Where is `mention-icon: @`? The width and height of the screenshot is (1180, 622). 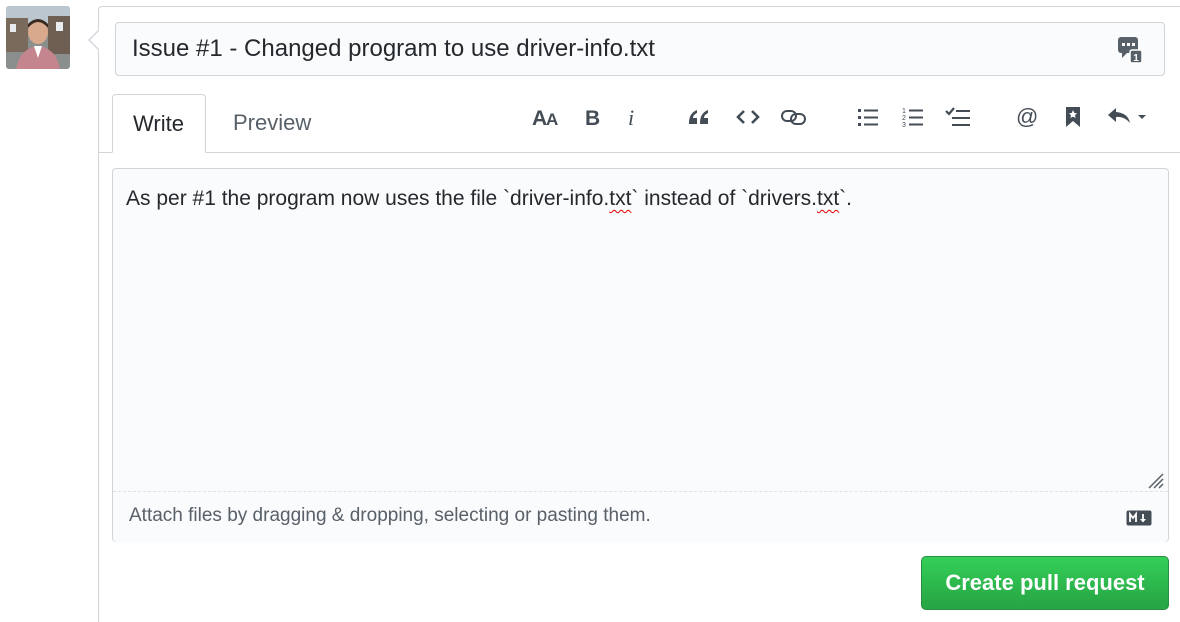
mention-icon: @ is located at coordinates (1028, 117).